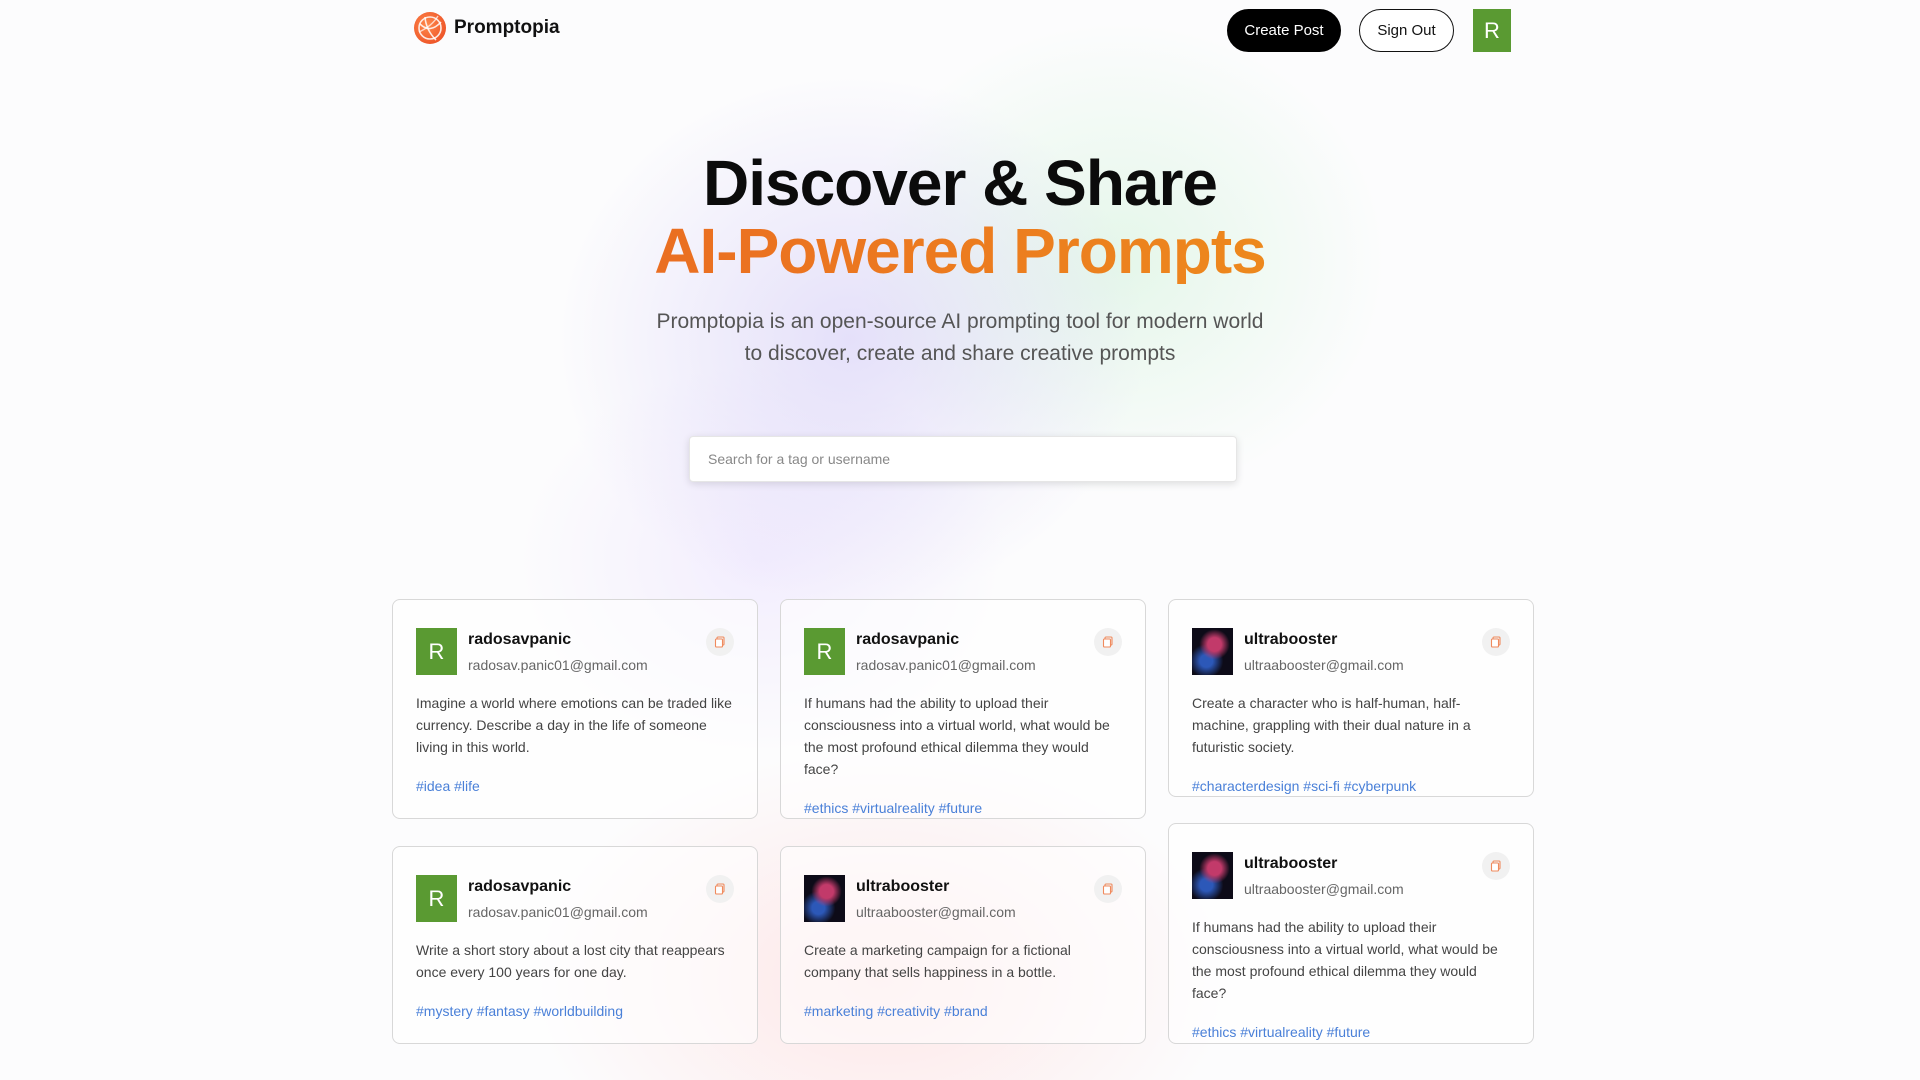  I want to click on brand-name: Promptopia, so click(507, 27).